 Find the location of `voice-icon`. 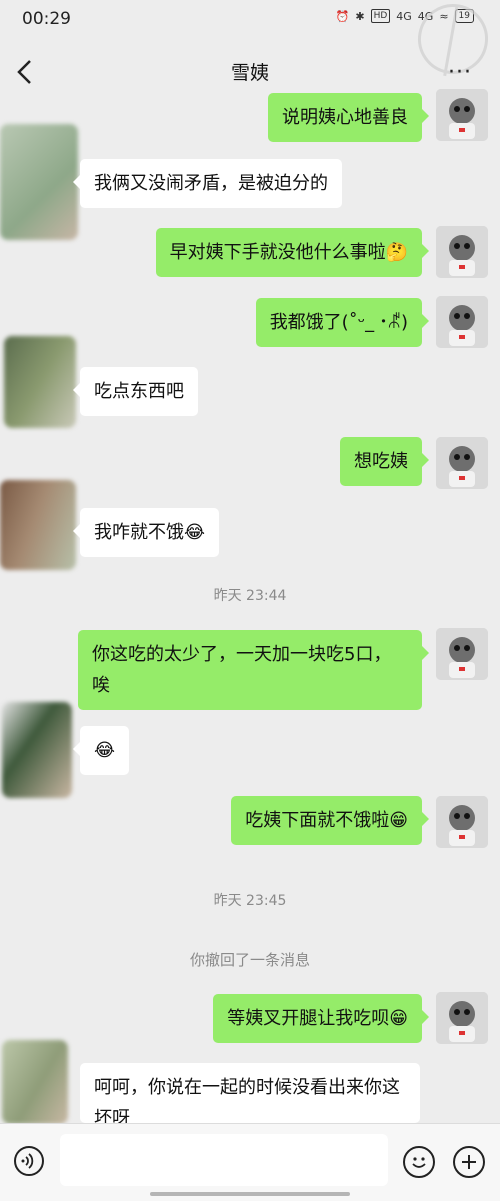

voice-icon is located at coordinates (29, 1161).